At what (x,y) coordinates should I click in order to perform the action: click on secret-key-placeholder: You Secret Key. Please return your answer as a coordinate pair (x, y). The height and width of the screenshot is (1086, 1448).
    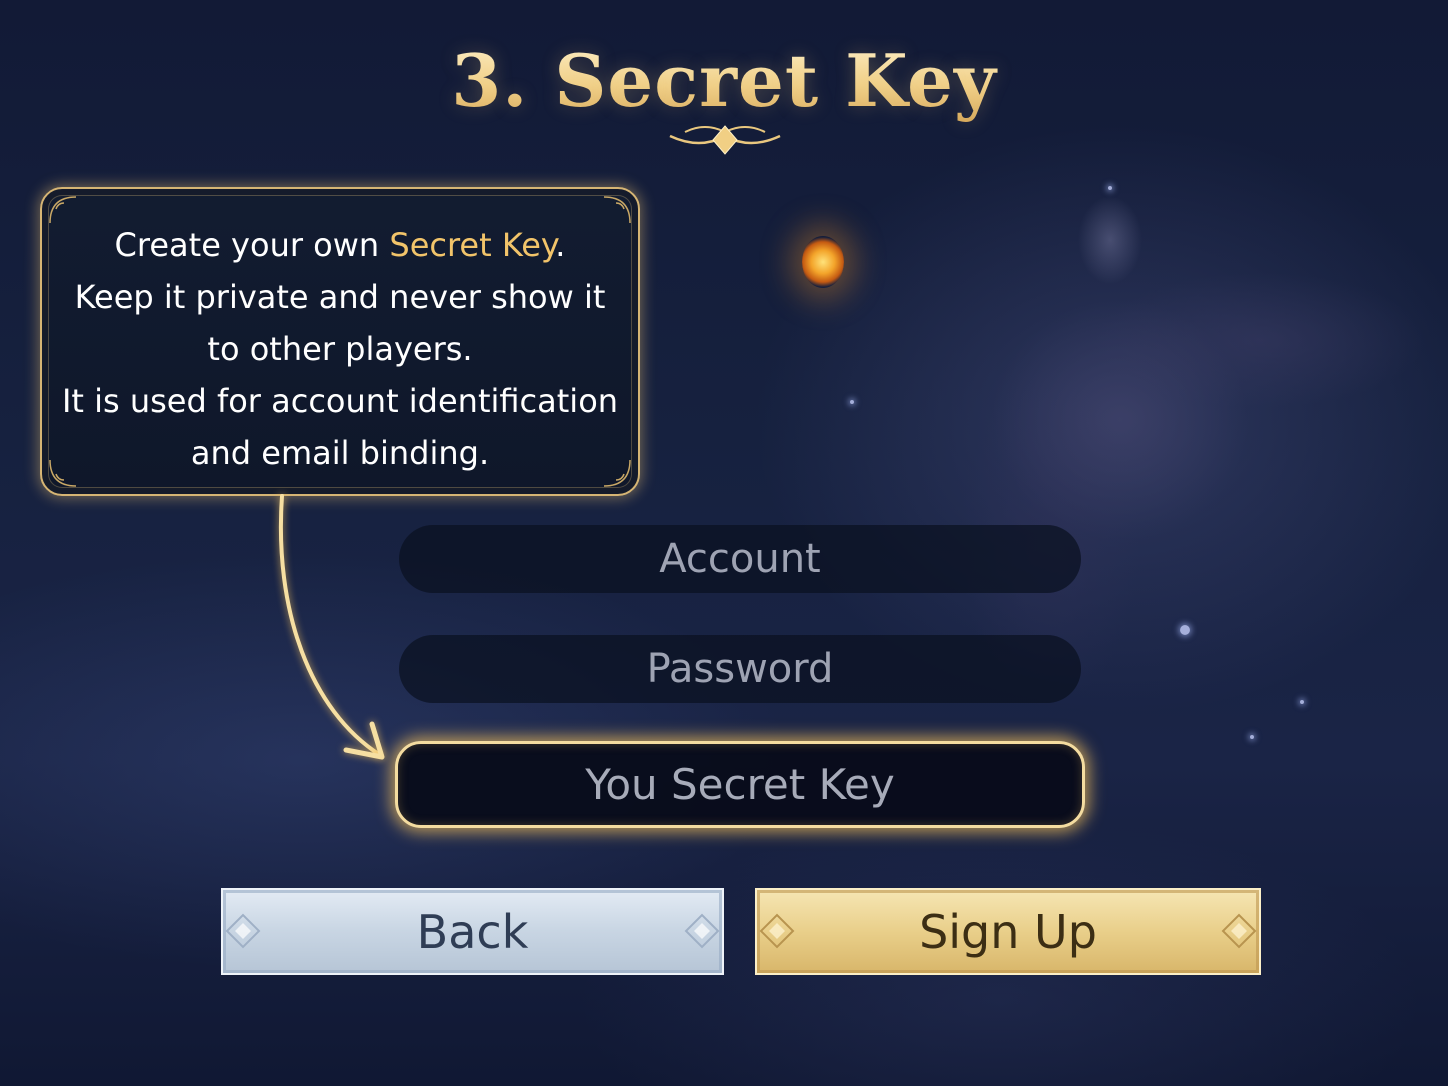
    Looking at the image, I should click on (740, 784).